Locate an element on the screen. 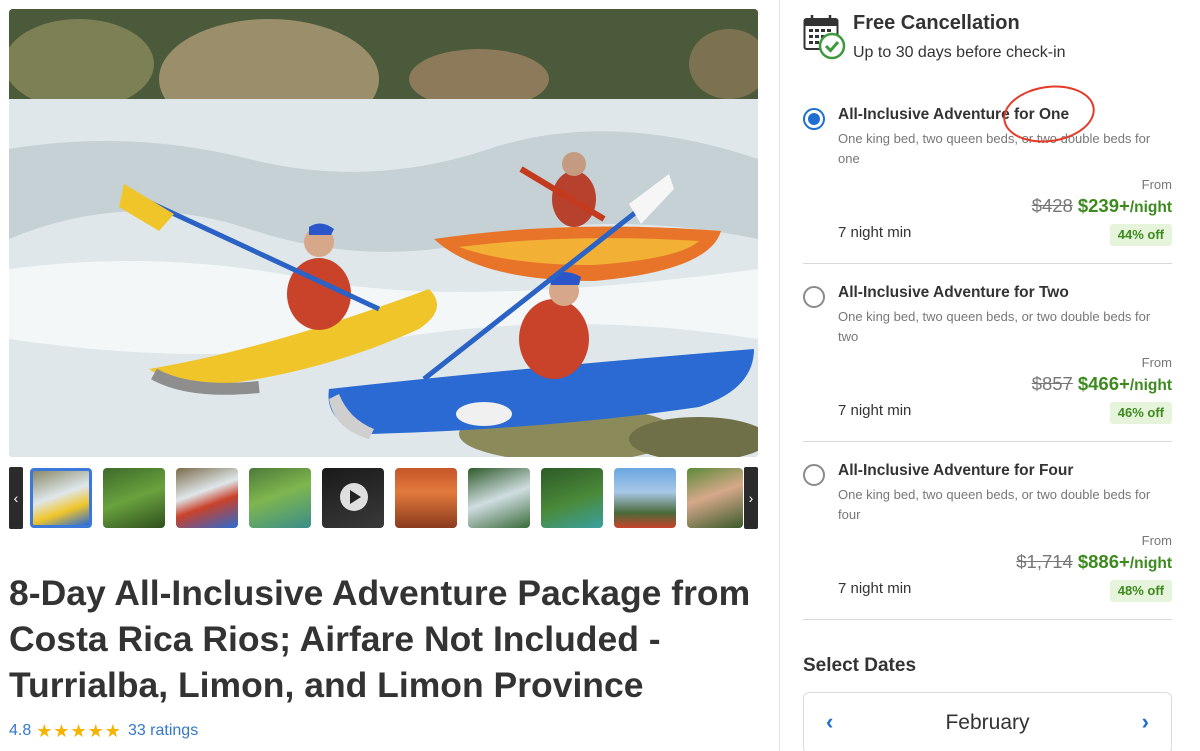 The image size is (1200, 751). thumbnail-lodge-deck is located at coordinates (426, 498).